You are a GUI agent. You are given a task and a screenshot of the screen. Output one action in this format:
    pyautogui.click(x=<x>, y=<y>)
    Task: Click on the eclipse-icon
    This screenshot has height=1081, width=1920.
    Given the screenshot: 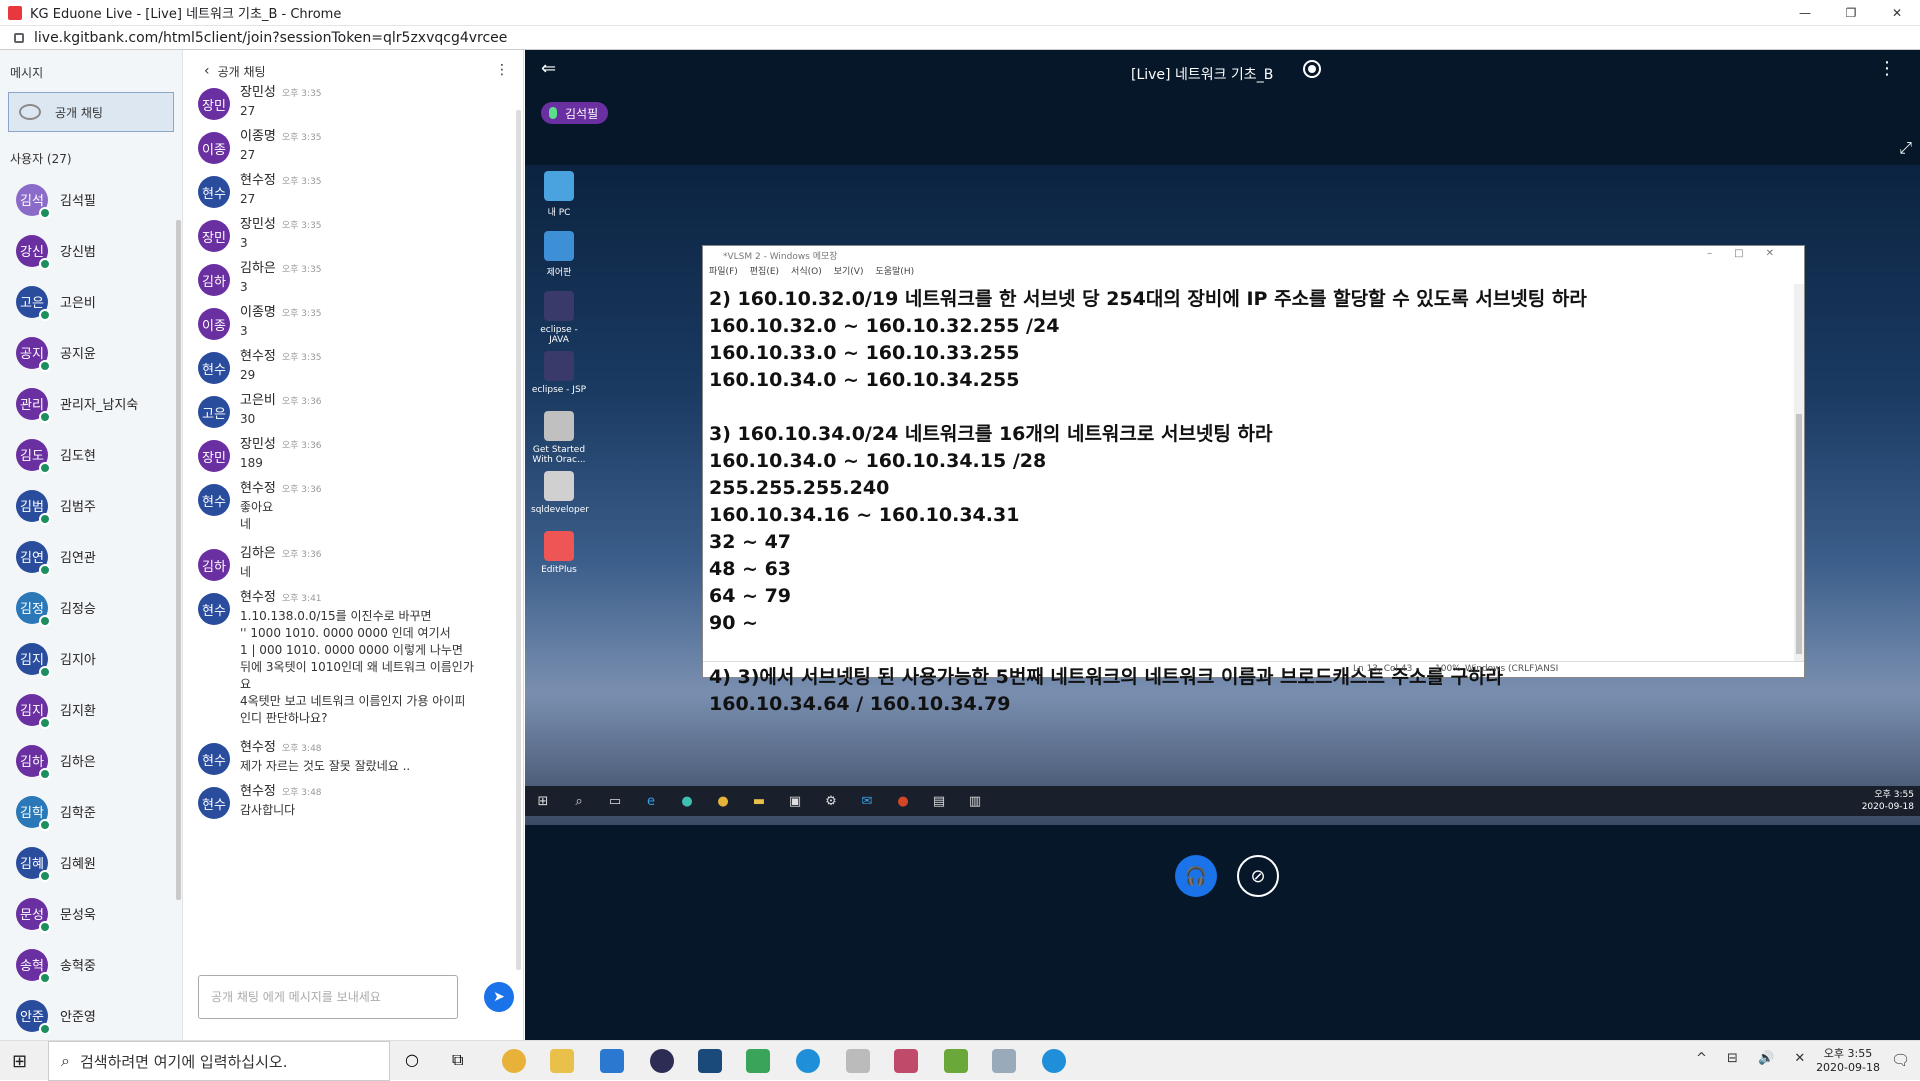 What is the action you would take?
    pyautogui.click(x=662, y=1061)
    